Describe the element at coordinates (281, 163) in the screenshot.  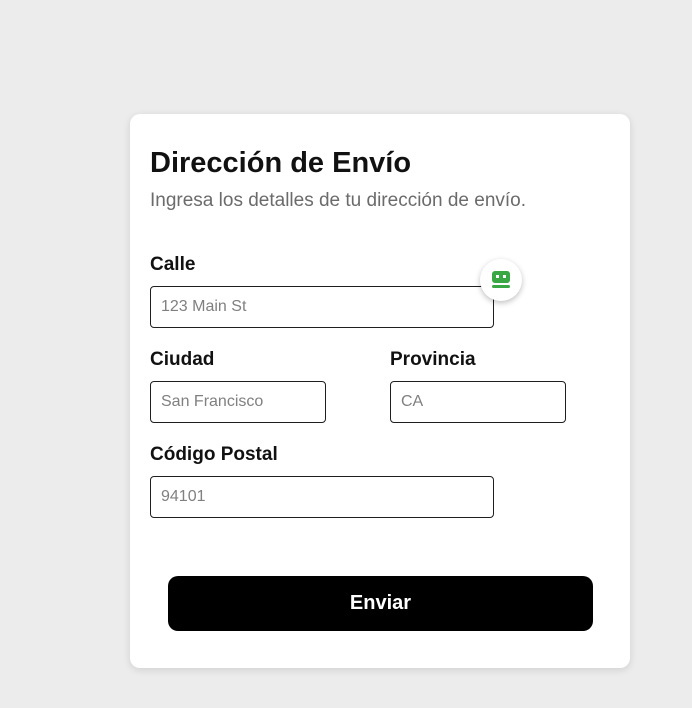
I see `form-title: Dirección de Envío` at that location.